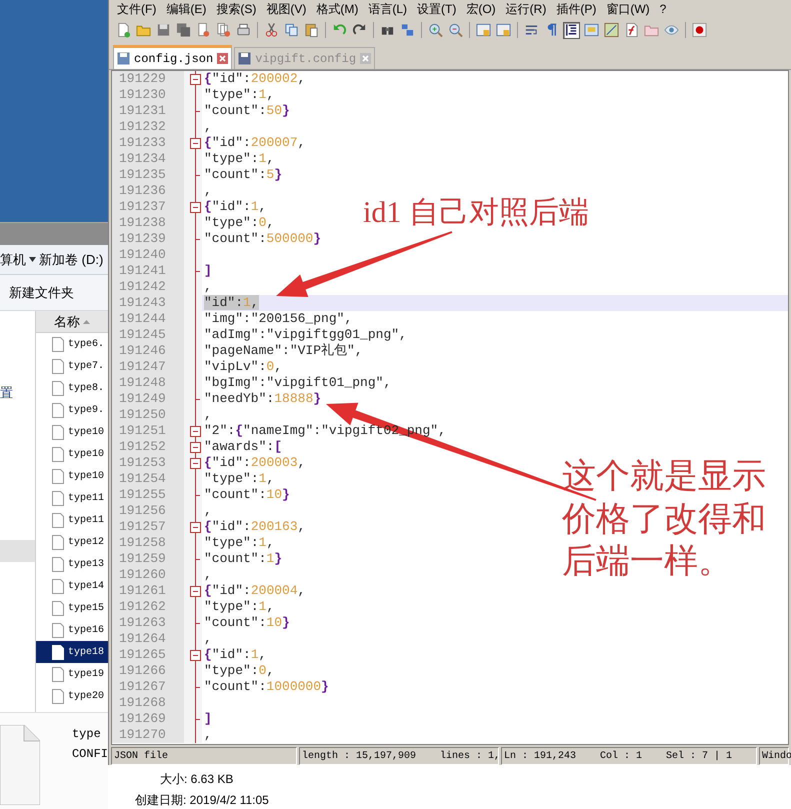  I want to click on file-item: type6., so click(72, 344).